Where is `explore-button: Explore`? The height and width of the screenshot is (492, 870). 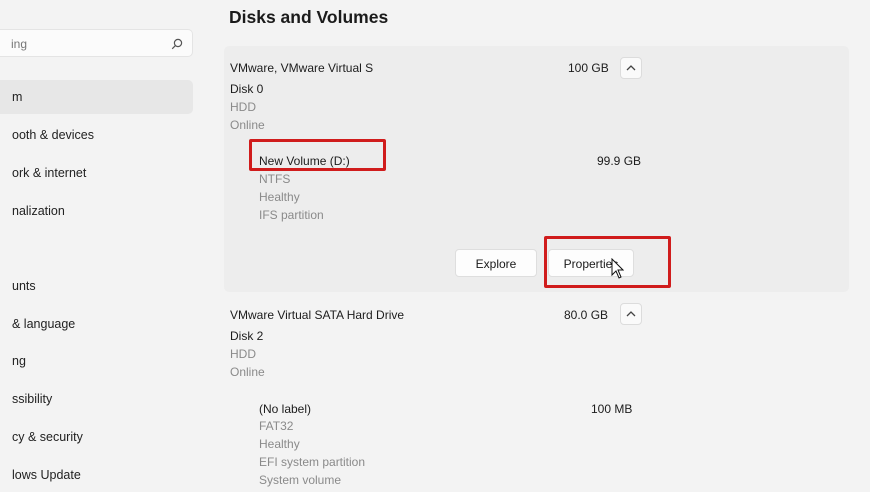 explore-button: Explore is located at coordinates (496, 263).